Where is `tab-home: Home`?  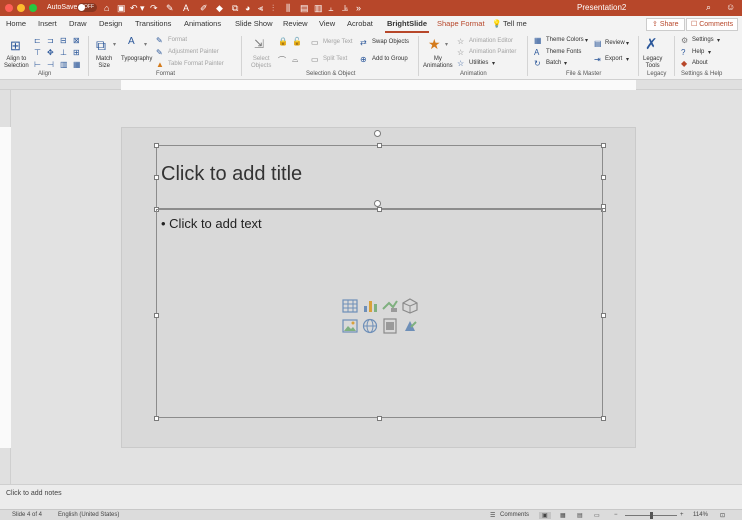
tab-home: Home is located at coordinates (16, 23).